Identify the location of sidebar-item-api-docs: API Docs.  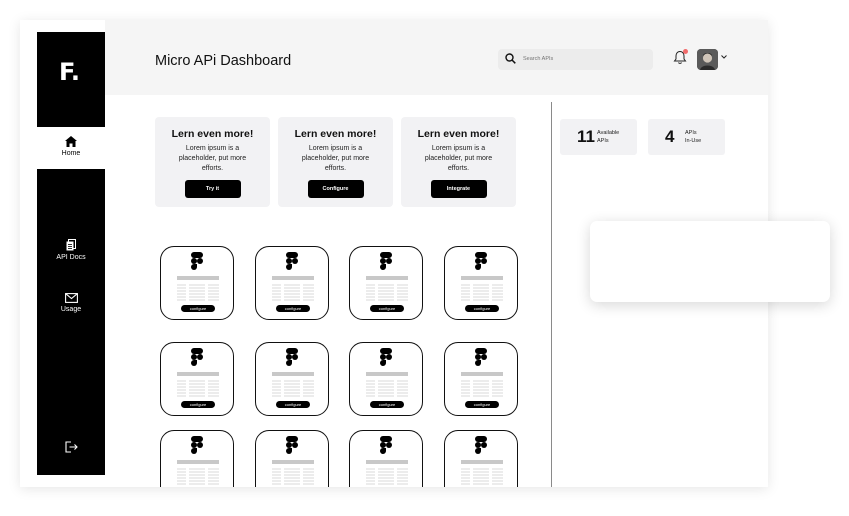
(71, 250).